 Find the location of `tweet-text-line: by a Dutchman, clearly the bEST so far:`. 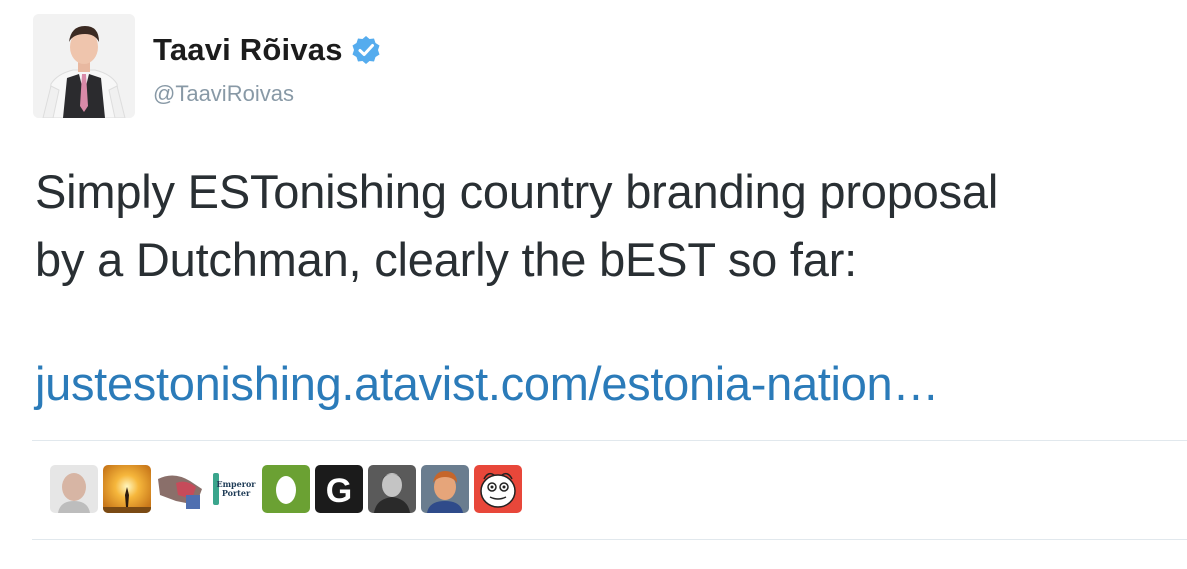

tweet-text-line: by a Dutchman, clearly the bEST so far: is located at coordinates (446, 259).